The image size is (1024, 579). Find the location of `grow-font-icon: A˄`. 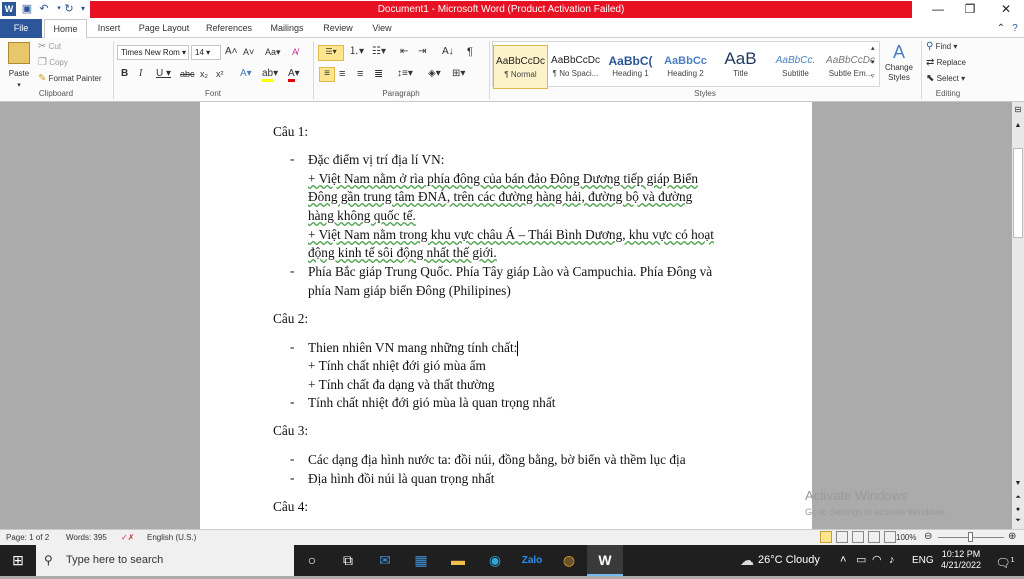

grow-font-icon: A˄ is located at coordinates (231, 52).